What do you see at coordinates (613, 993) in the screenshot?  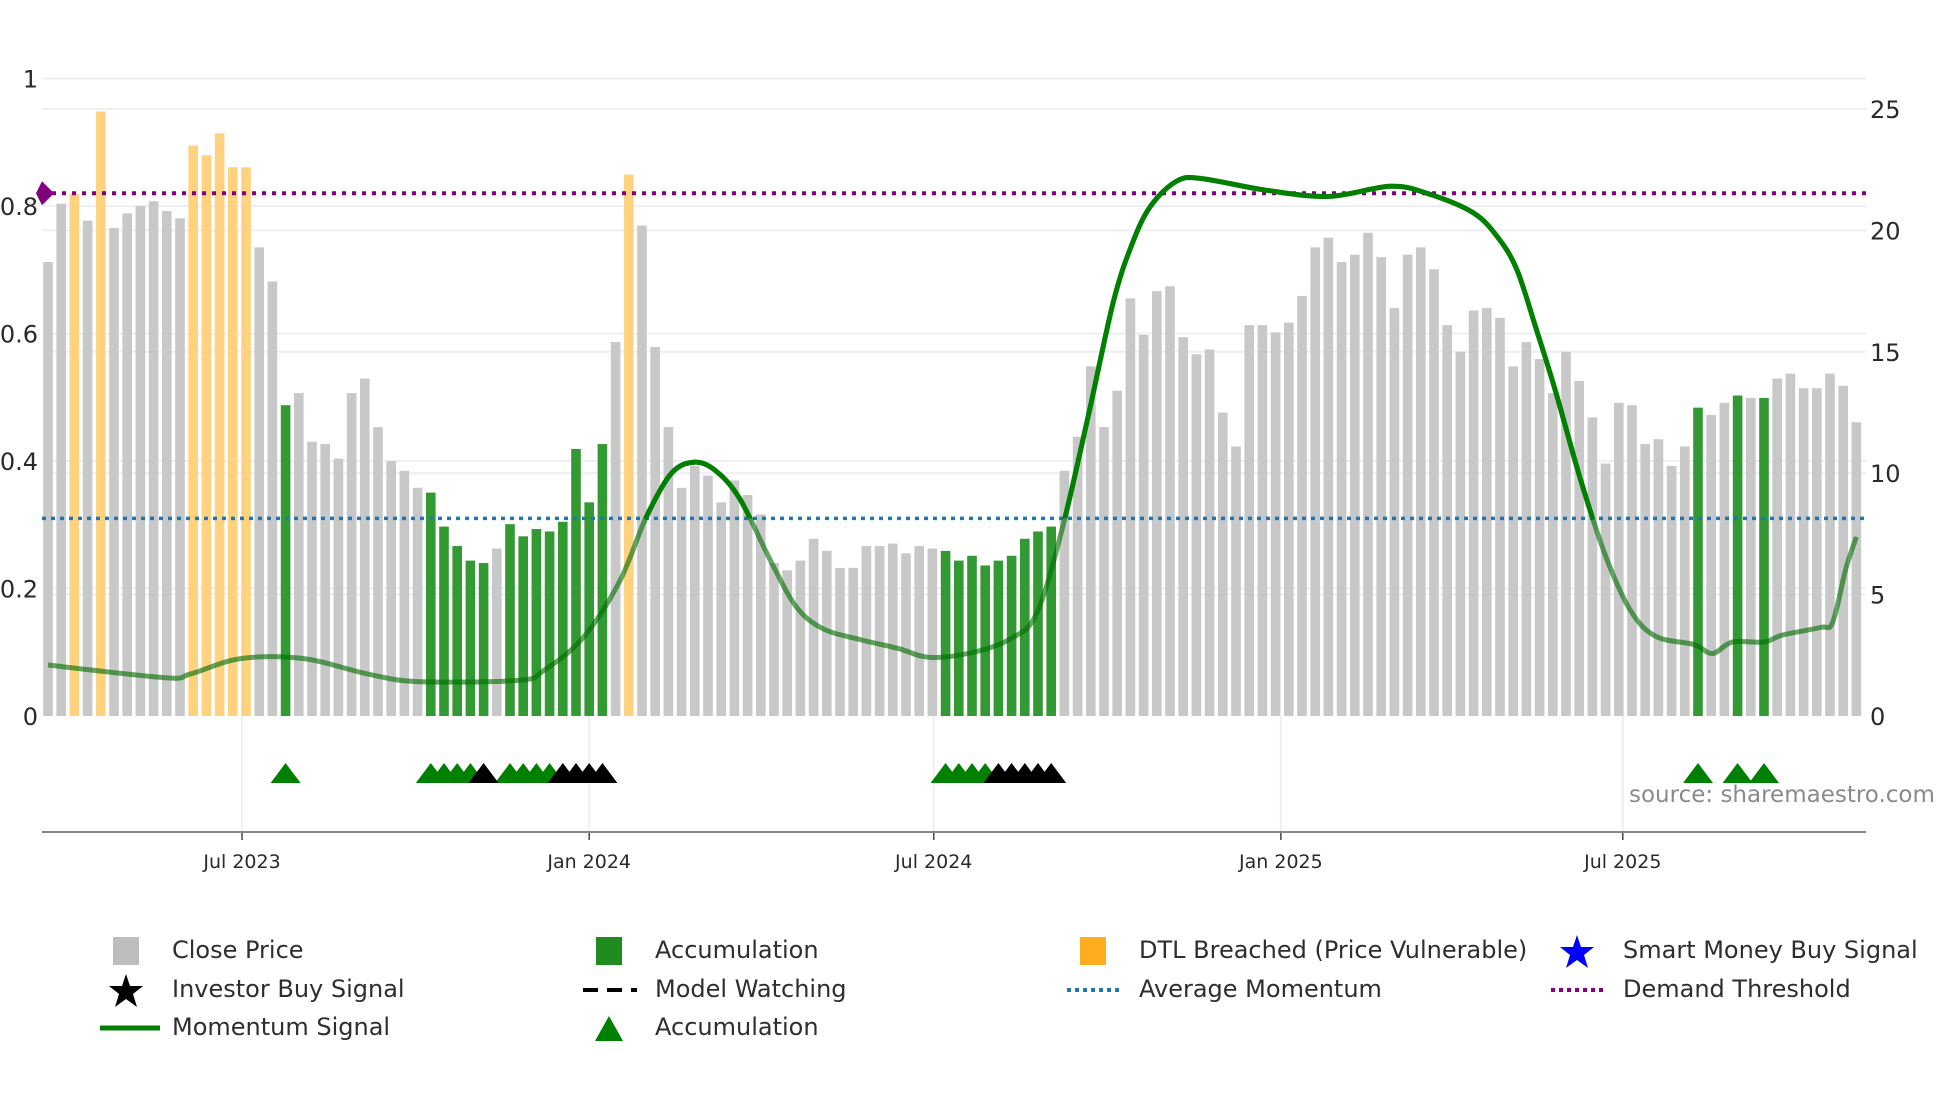 I see `black-dashed-line-icon` at bounding box center [613, 993].